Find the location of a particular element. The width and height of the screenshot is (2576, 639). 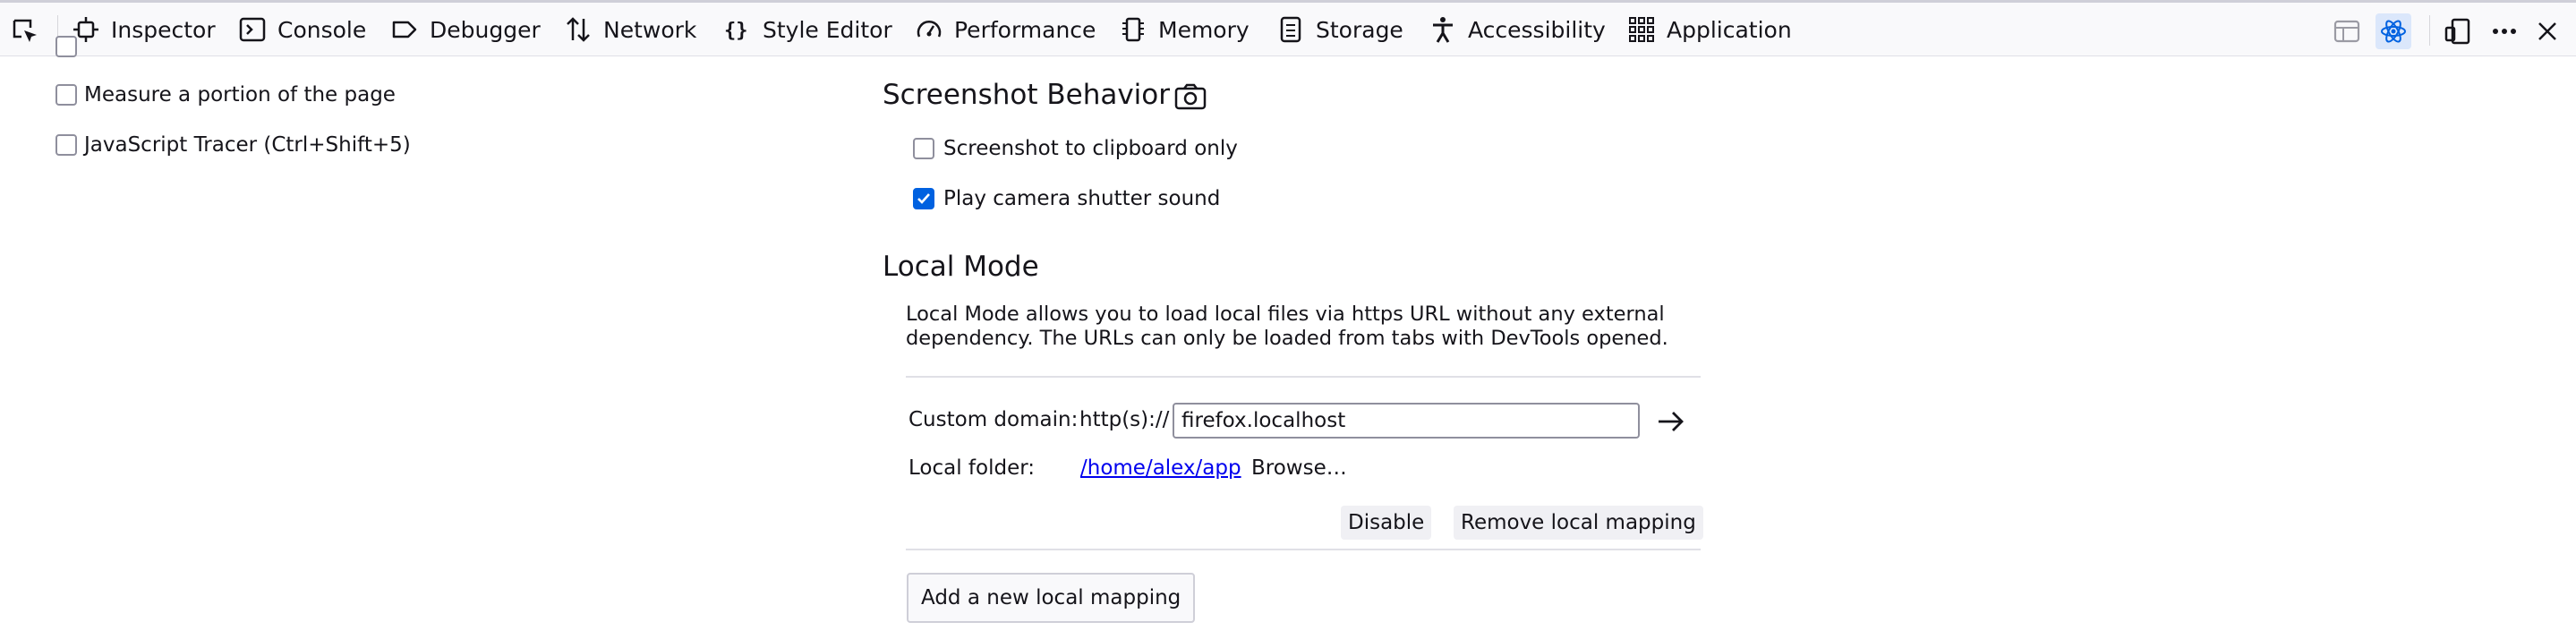

split-console-button is located at coordinates (2347, 31).